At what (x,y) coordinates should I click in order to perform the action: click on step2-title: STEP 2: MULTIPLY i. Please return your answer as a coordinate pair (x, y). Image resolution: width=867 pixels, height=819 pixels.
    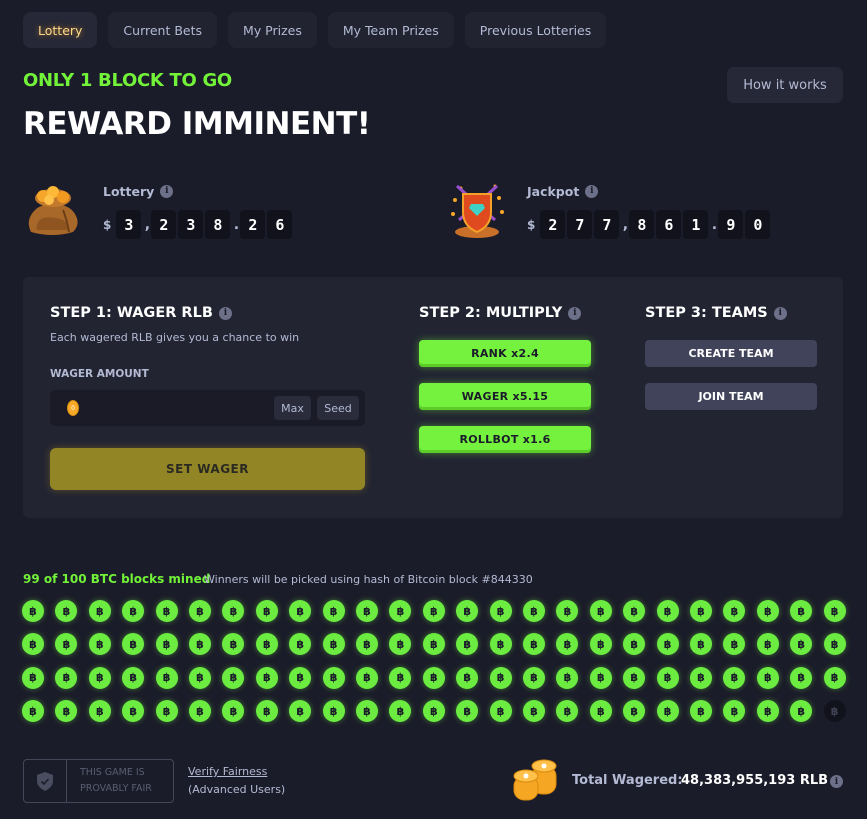
    Looking at the image, I should click on (500, 313).